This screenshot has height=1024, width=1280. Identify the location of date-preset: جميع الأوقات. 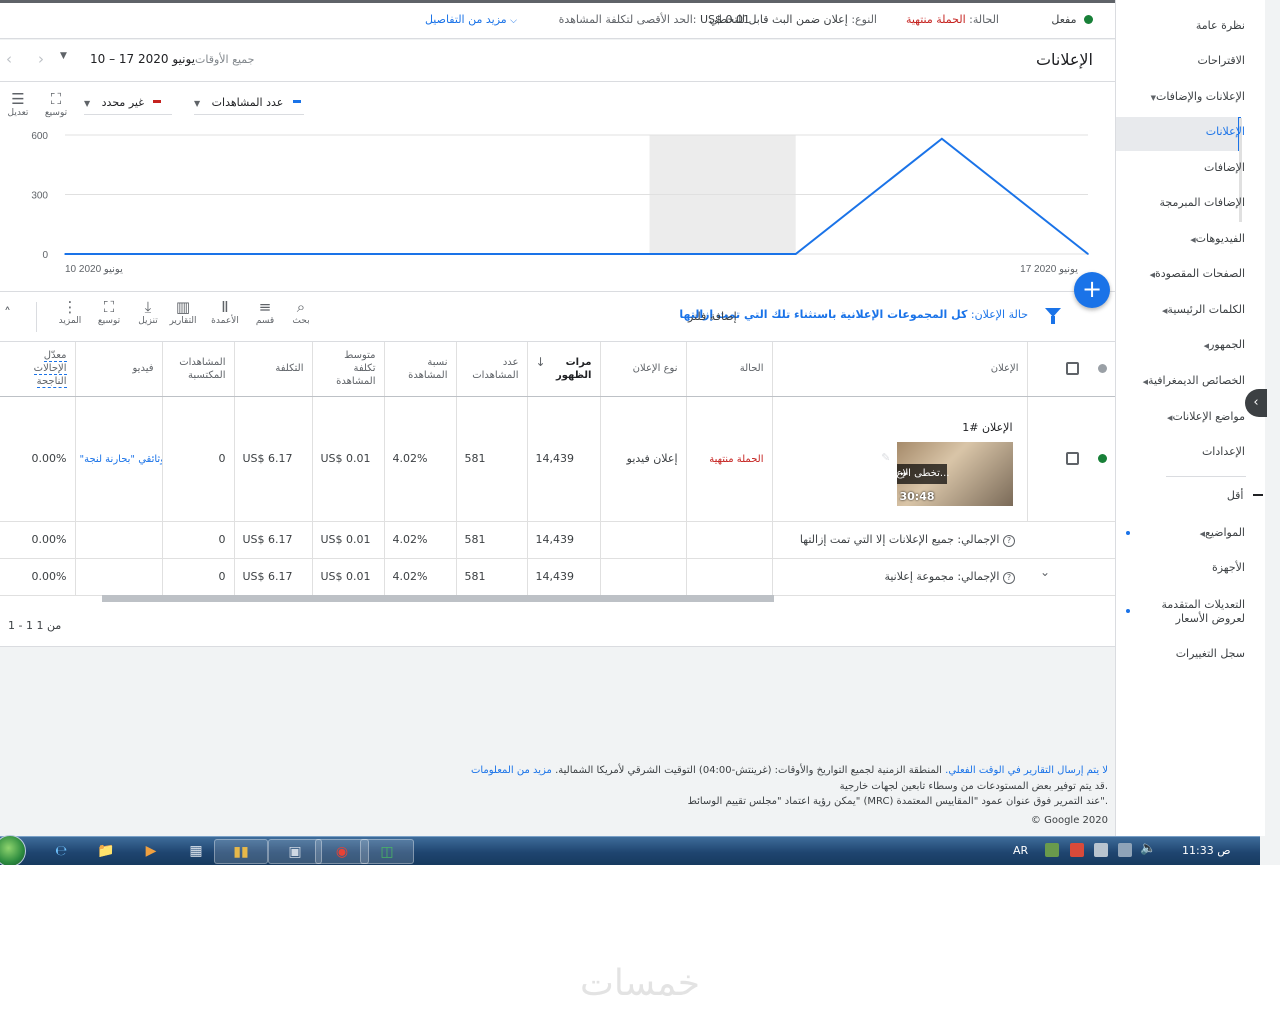
(224, 59).